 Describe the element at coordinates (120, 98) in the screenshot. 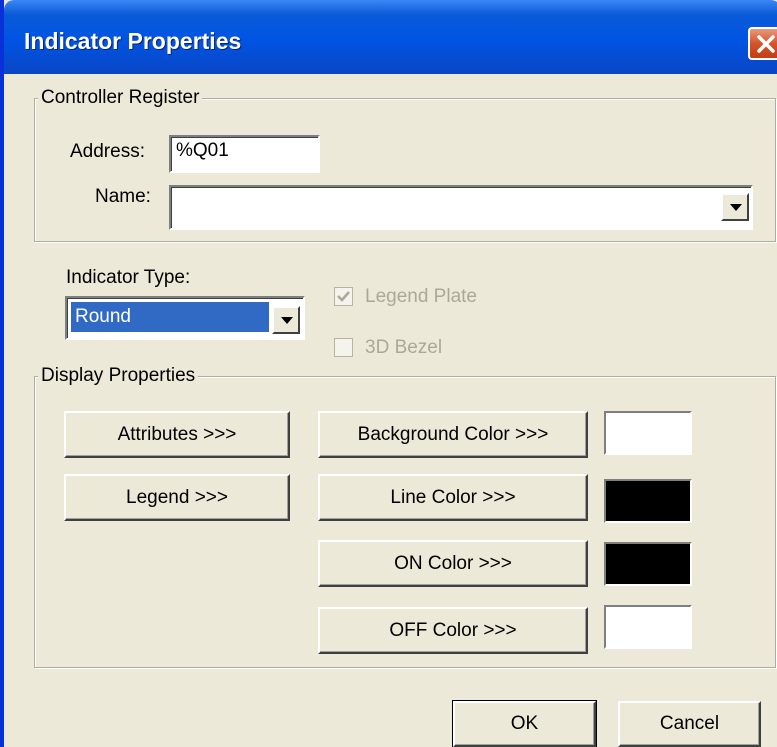

I see `controller-register-legend: Controller Register` at that location.